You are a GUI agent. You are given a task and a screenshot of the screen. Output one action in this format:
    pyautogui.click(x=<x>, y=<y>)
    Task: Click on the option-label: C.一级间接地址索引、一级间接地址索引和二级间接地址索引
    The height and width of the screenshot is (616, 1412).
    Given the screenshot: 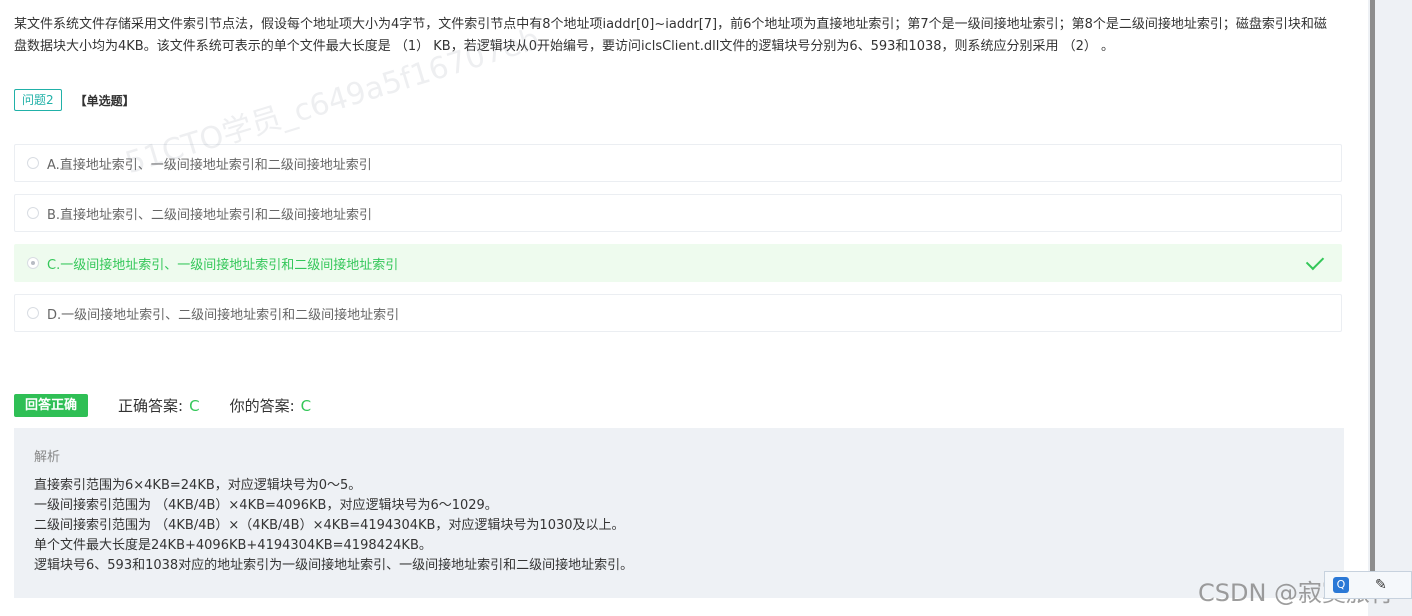 What is the action you would take?
    pyautogui.click(x=223, y=265)
    